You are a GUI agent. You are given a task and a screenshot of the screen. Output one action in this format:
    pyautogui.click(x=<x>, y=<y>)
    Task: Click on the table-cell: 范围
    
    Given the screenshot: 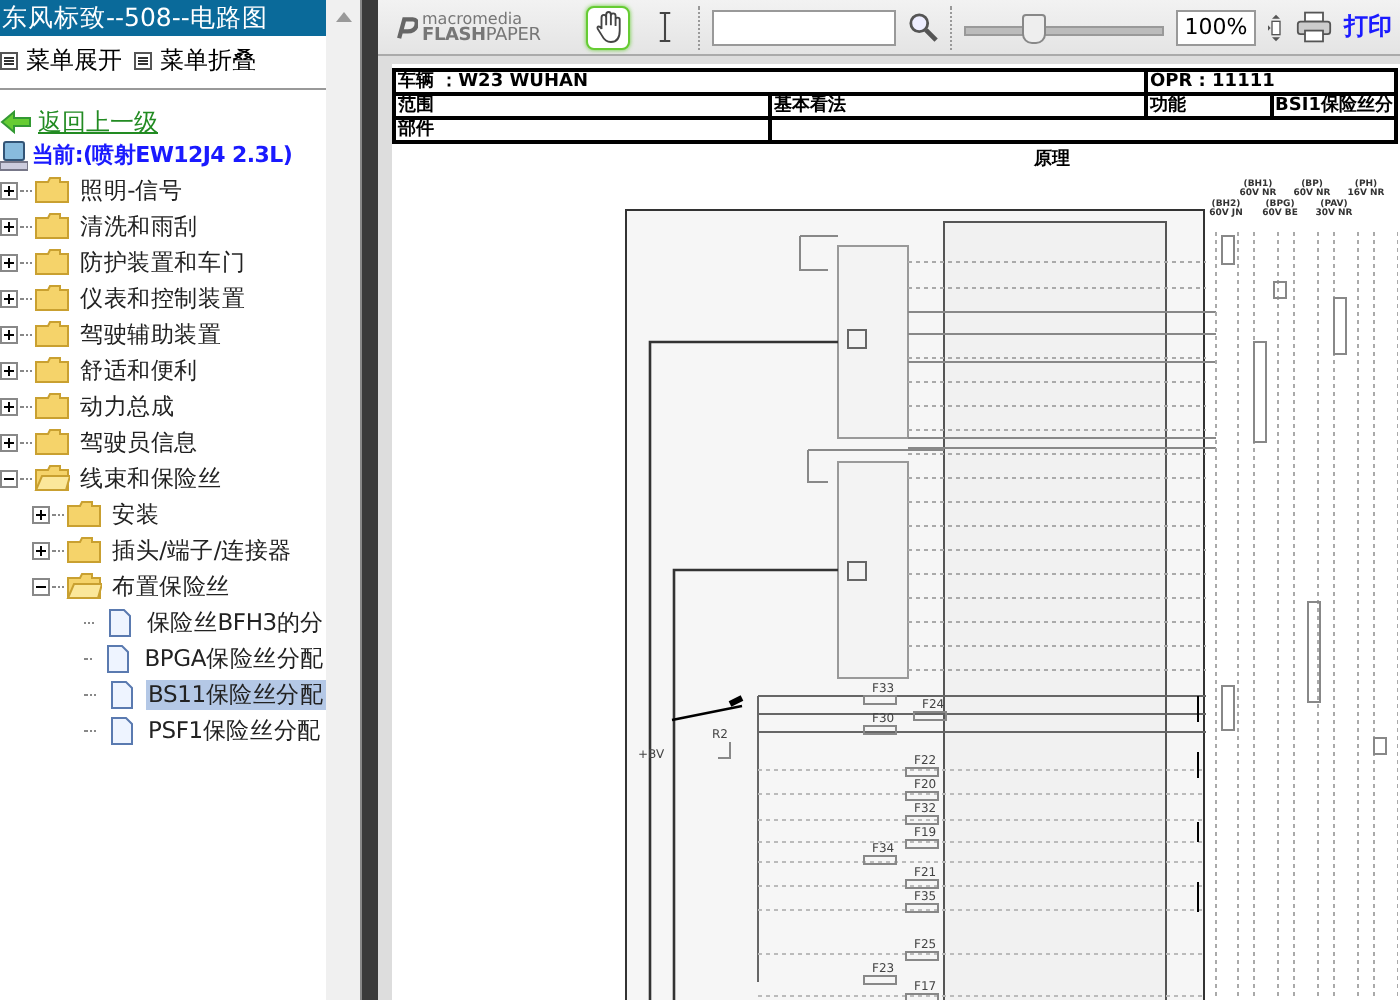 What is the action you would take?
    pyautogui.click(x=582, y=106)
    